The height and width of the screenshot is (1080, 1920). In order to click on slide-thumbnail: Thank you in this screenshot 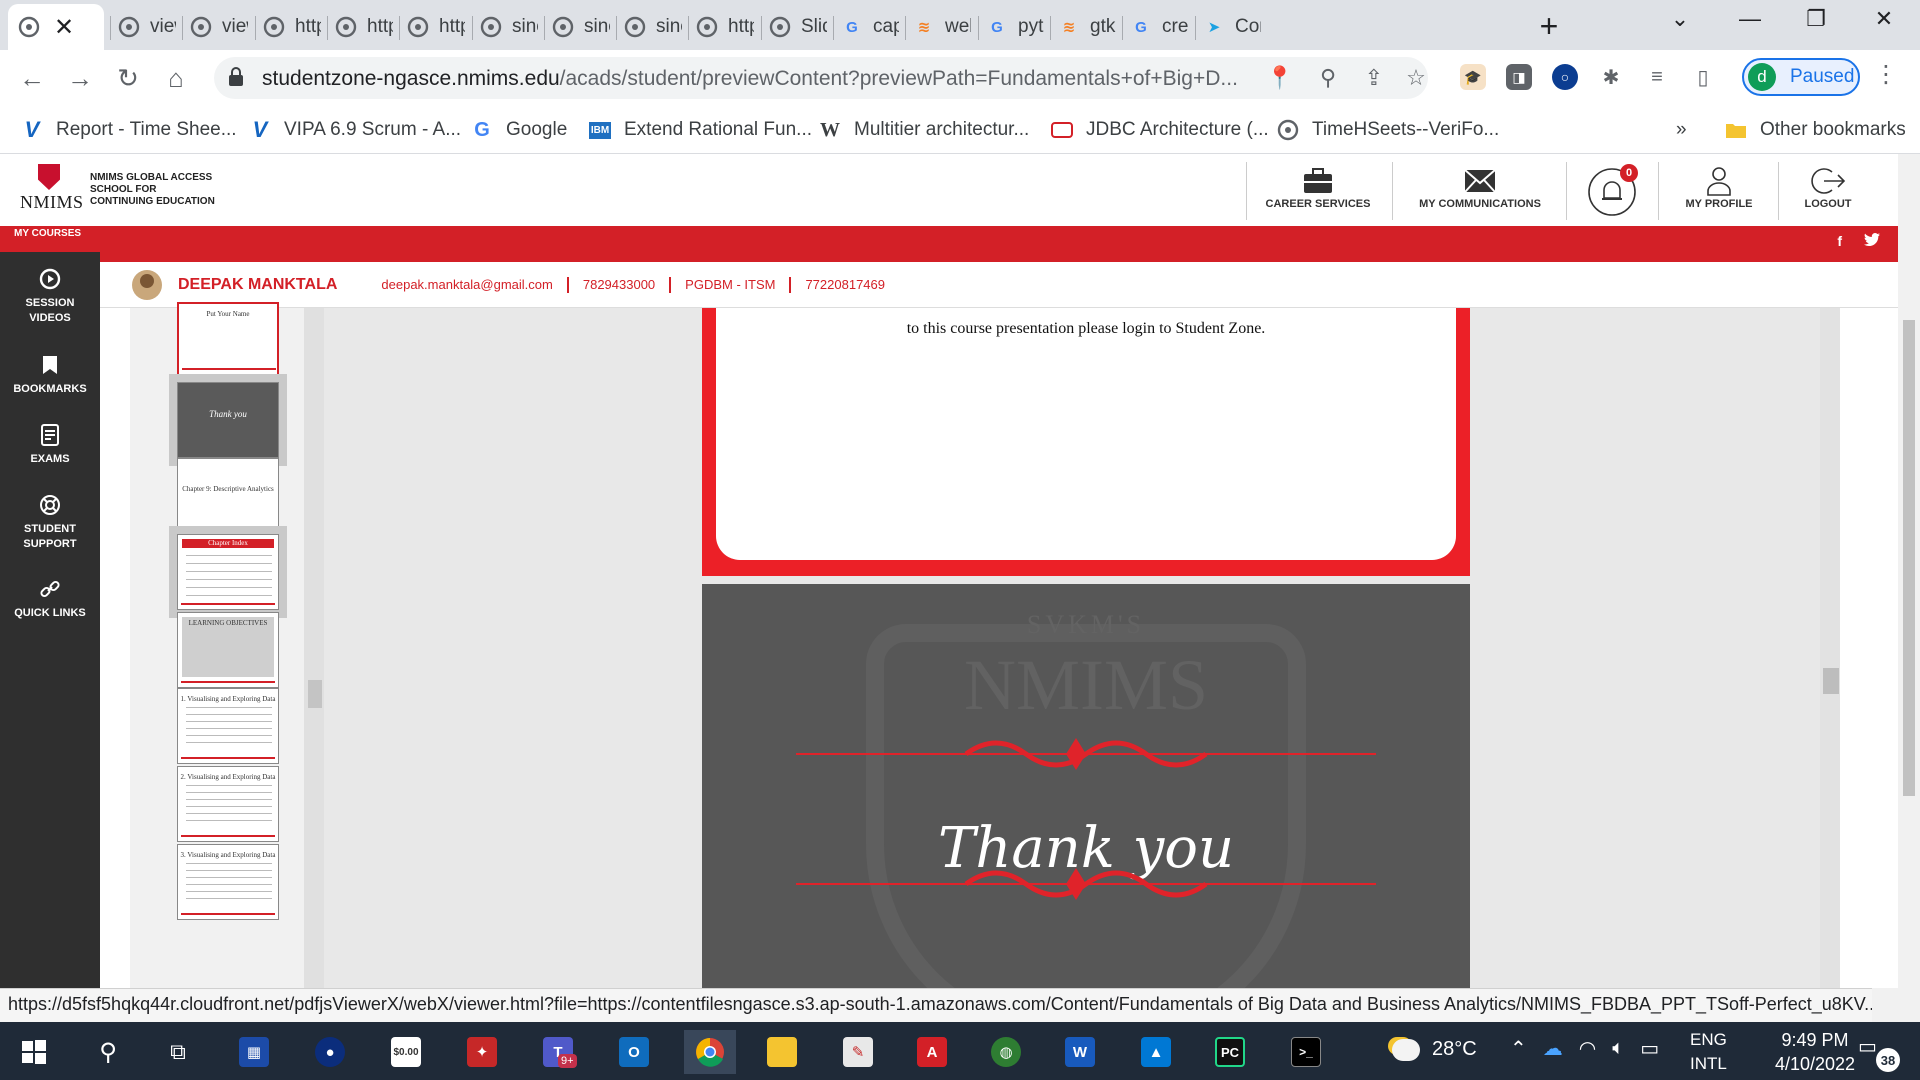, I will do `click(228, 420)`.